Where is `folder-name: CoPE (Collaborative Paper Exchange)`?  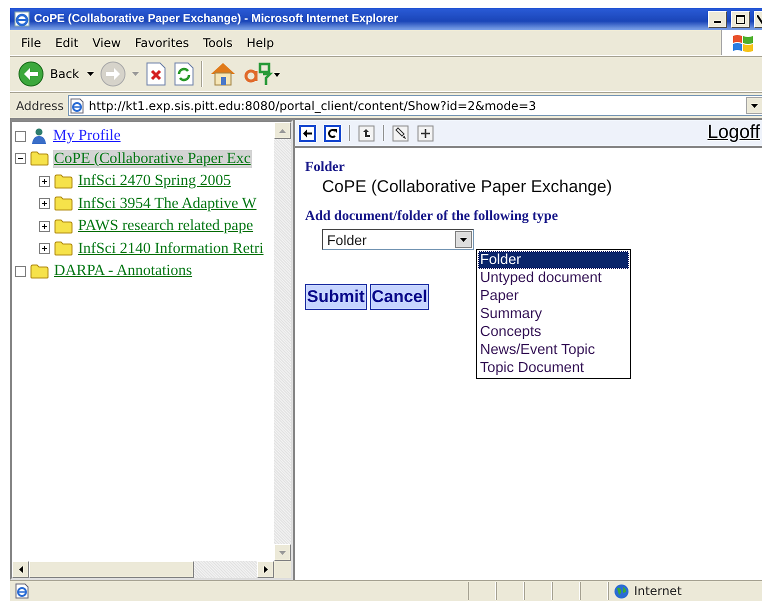
folder-name: CoPE (Collaborative Paper Exchange) is located at coordinates (467, 187).